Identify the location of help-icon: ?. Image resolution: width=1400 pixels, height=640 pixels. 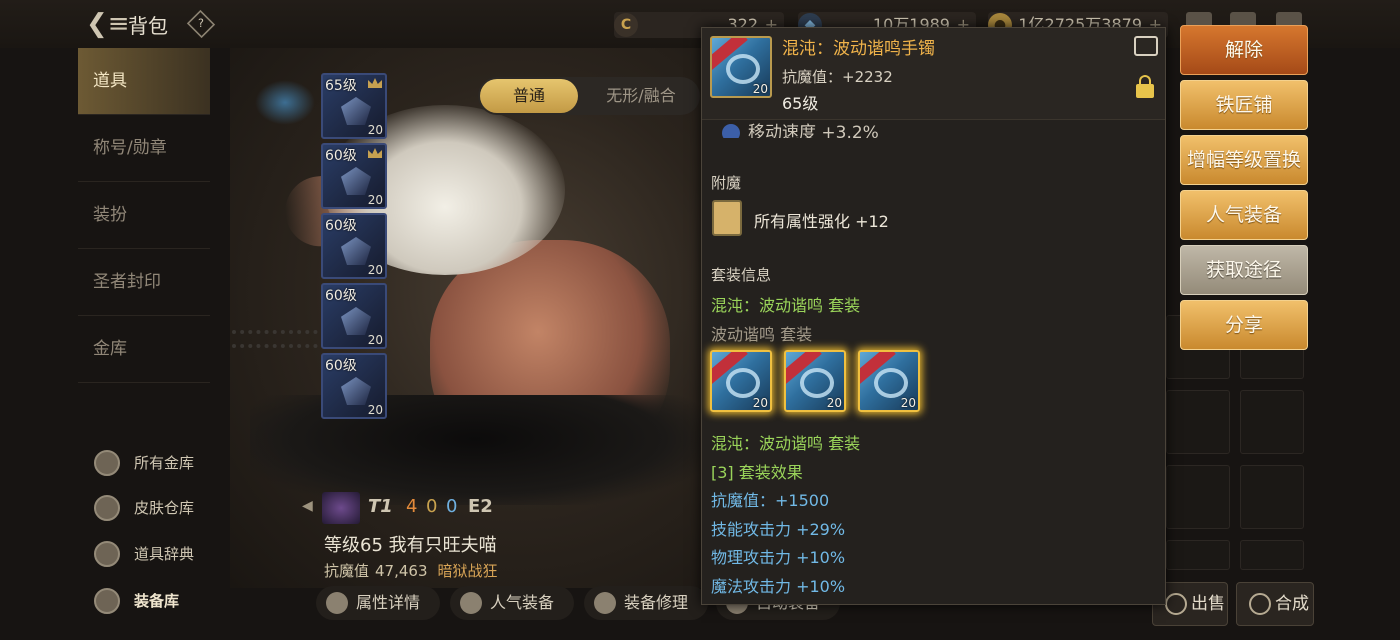
(201, 24).